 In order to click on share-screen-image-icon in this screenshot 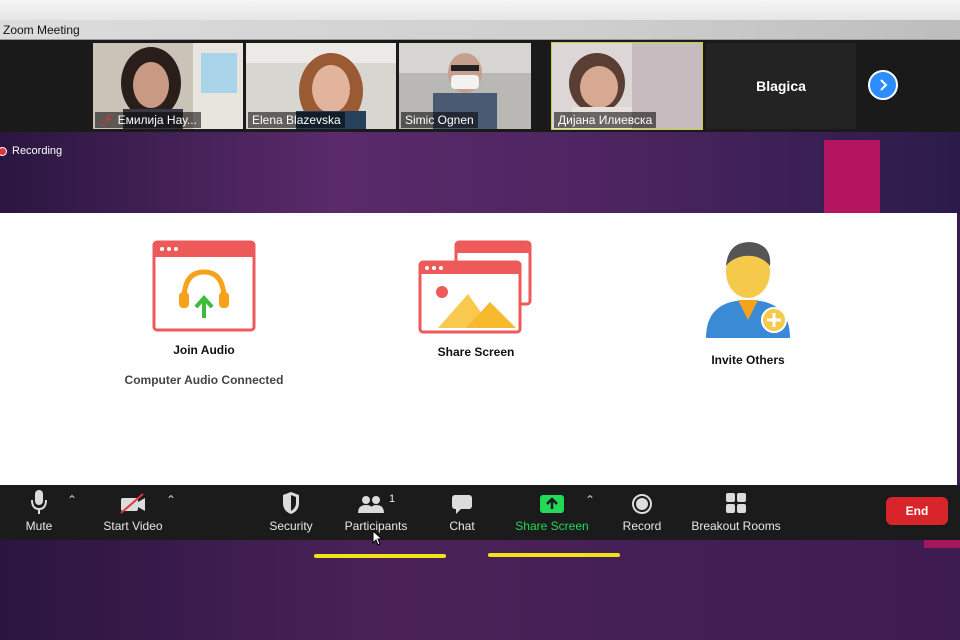, I will do `click(475, 287)`.